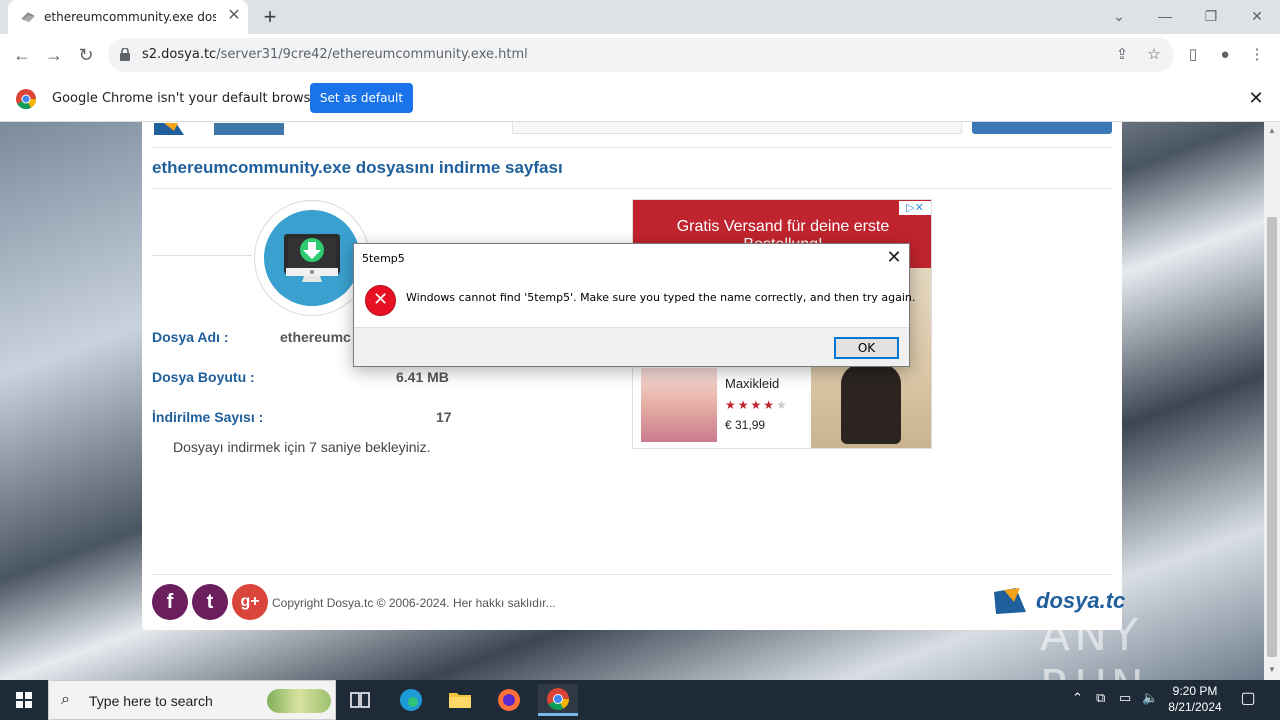 This screenshot has width=1280, height=720. What do you see at coordinates (915, 208) in the screenshot?
I see `adchoices-icon: ▷✕` at bounding box center [915, 208].